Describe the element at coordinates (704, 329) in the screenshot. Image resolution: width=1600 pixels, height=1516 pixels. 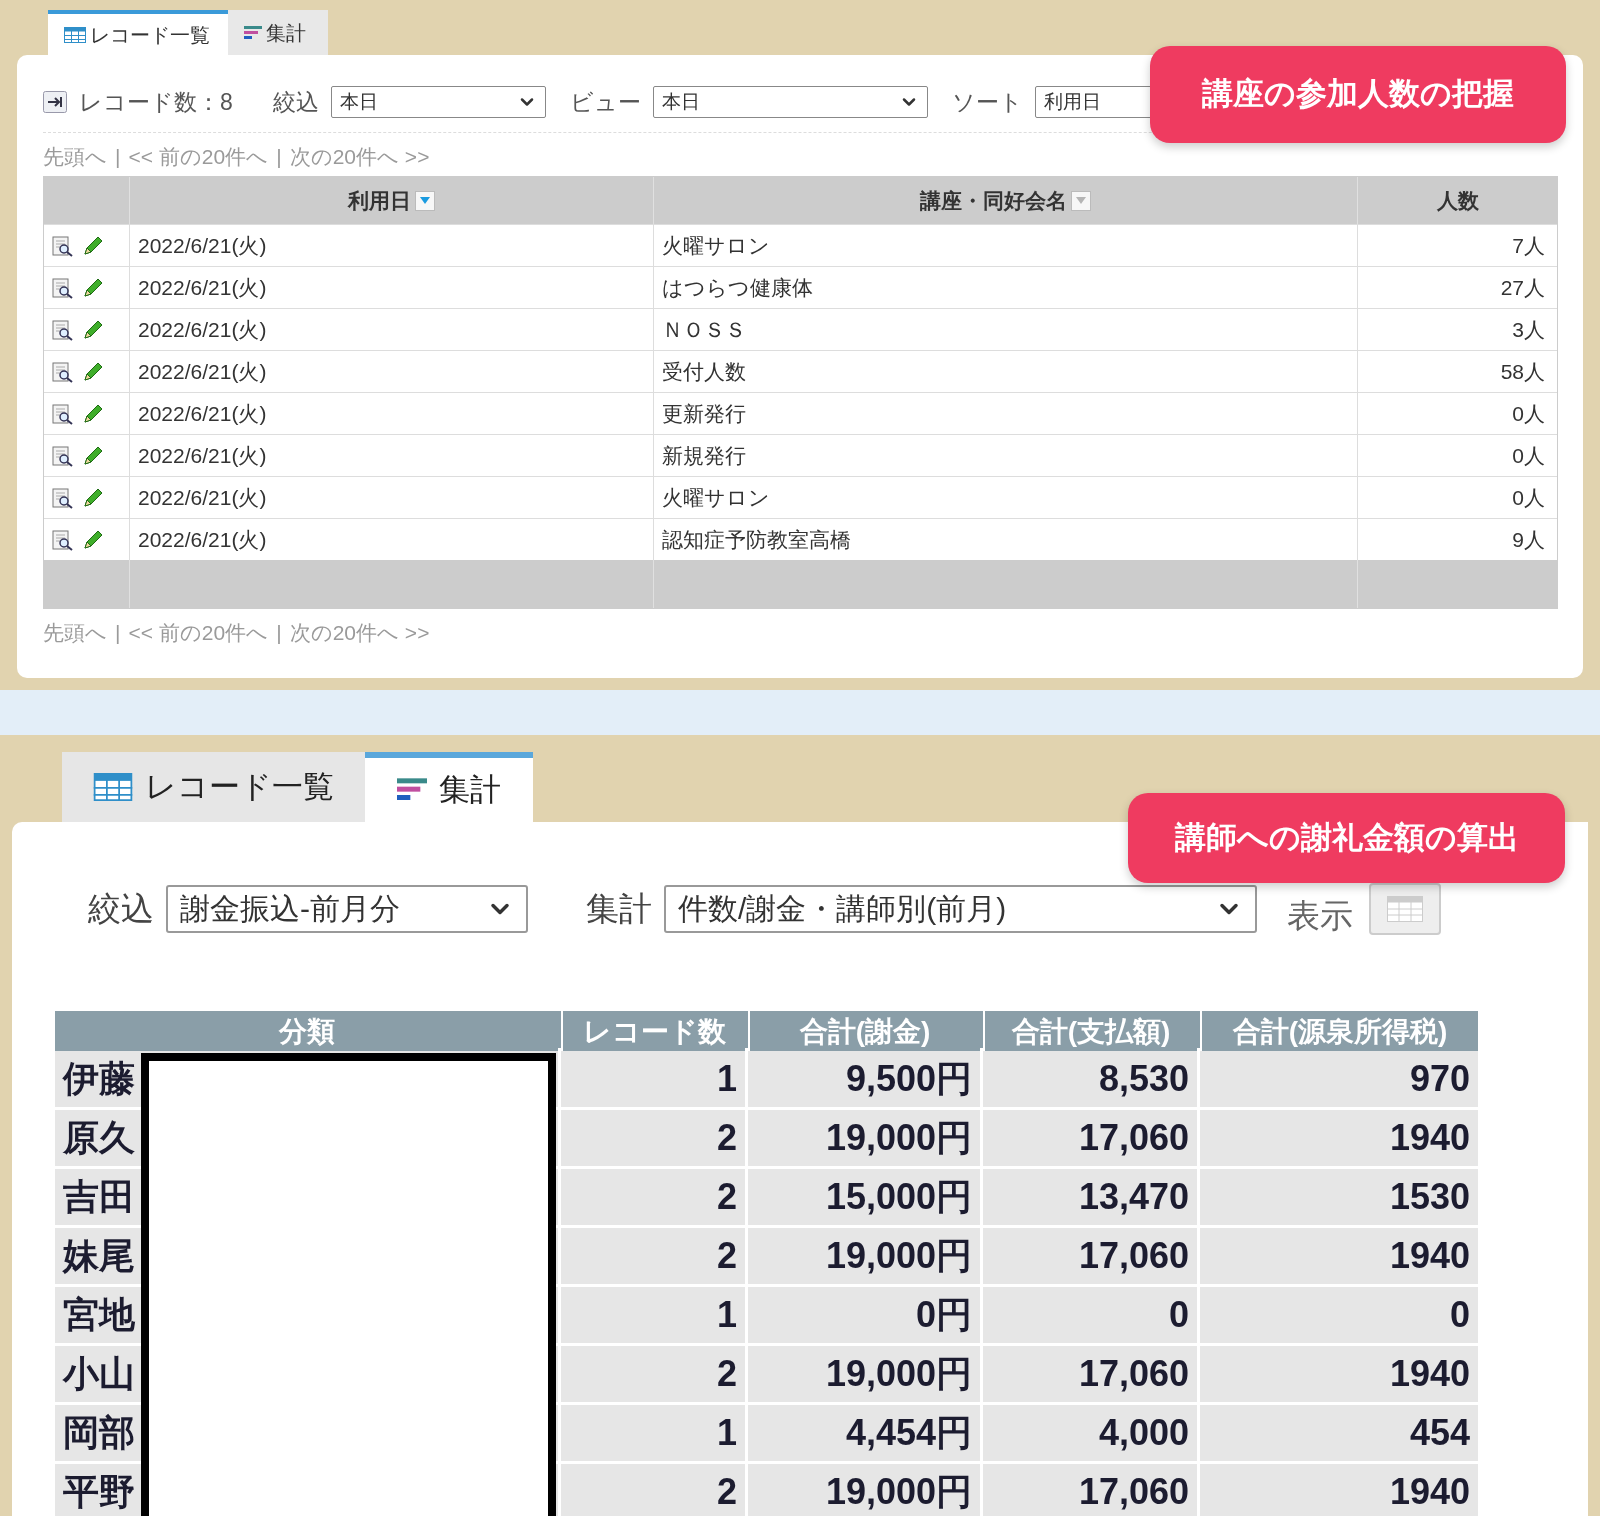
I see `table-cell-text: ＮＯＳＳ` at that location.